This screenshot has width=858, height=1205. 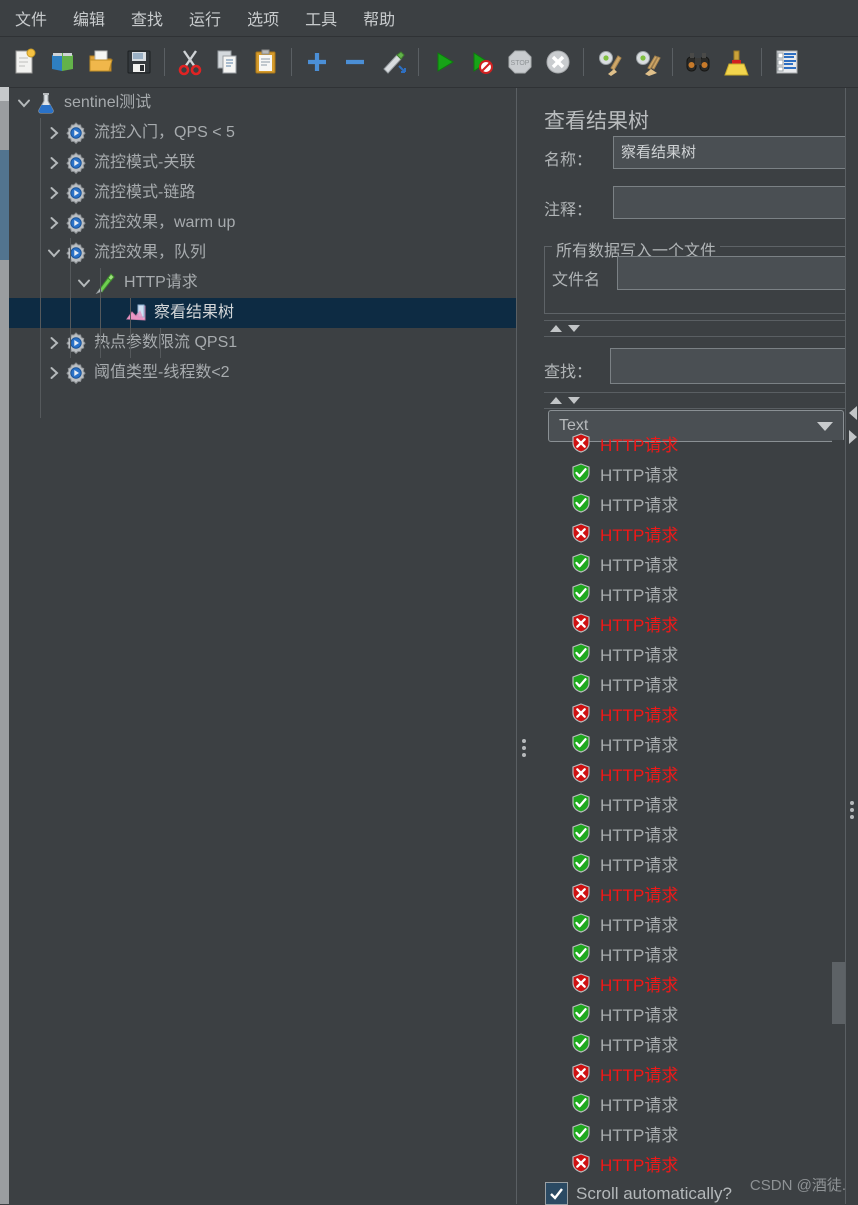 I want to click on open-folder-button, so click(x=101, y=62).